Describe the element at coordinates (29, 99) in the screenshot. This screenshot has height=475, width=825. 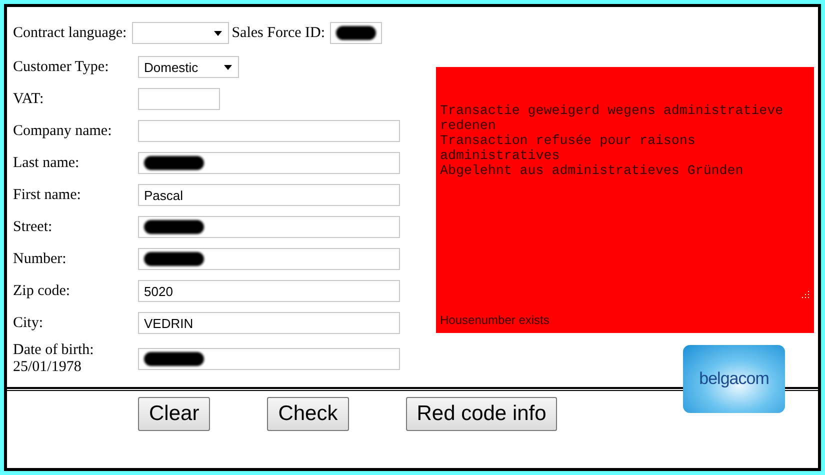
I see `field-label: VAT:` at that location.